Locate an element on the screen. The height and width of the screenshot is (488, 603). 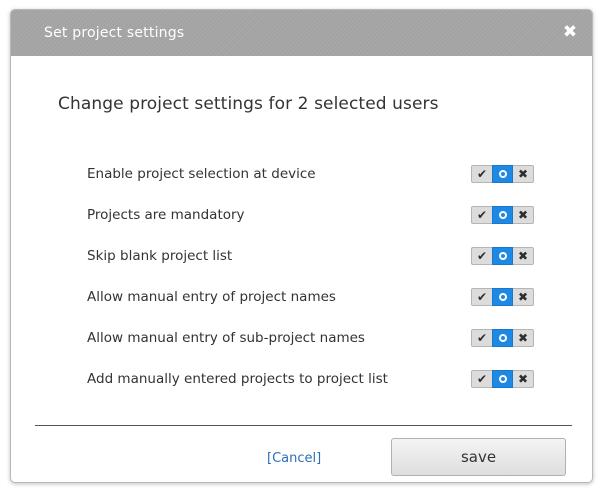
option-label: Enable project selection at device is located at coordinates (201, 174).